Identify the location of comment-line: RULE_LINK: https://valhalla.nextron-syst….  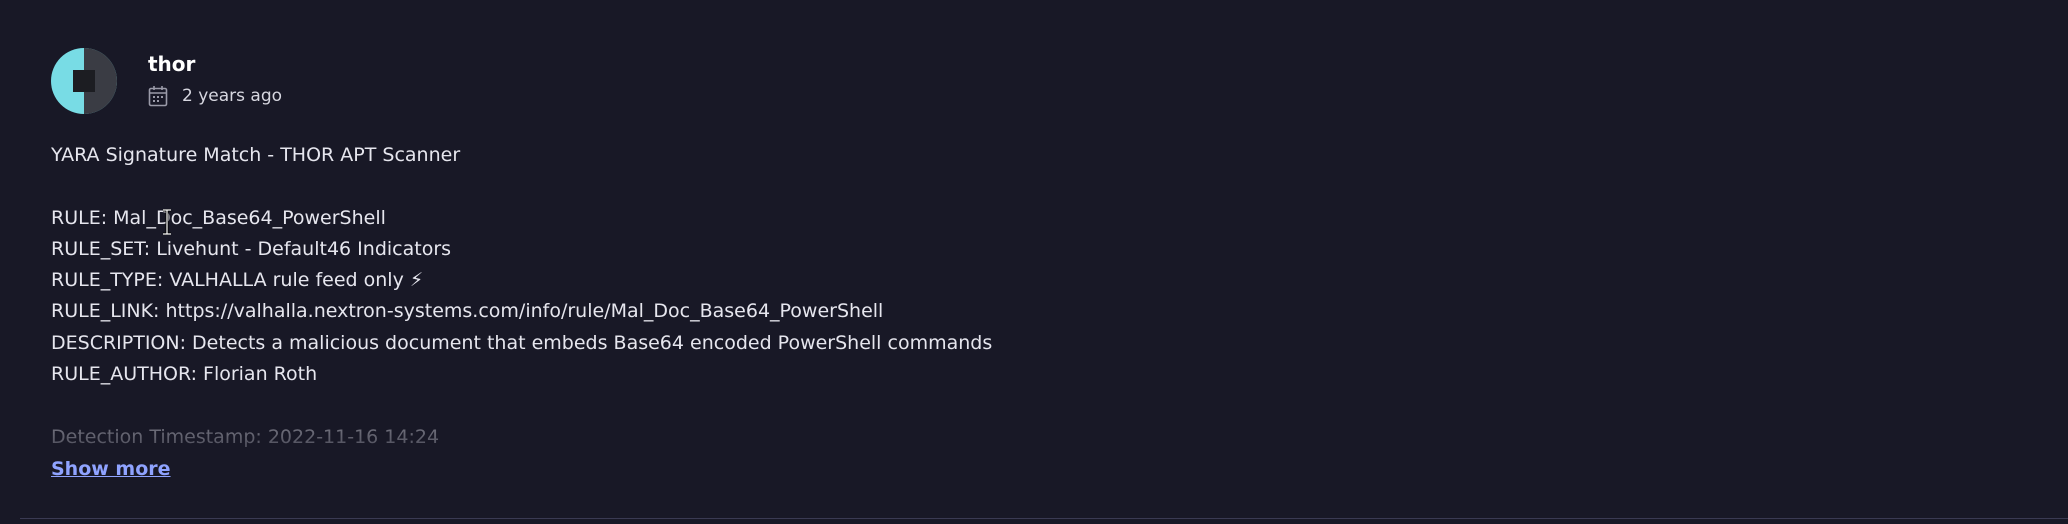
(467, 311).